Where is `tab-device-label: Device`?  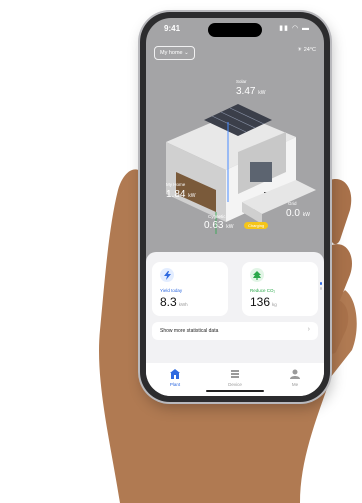
tab-device-label: Device is located at coordinates (235, 384).